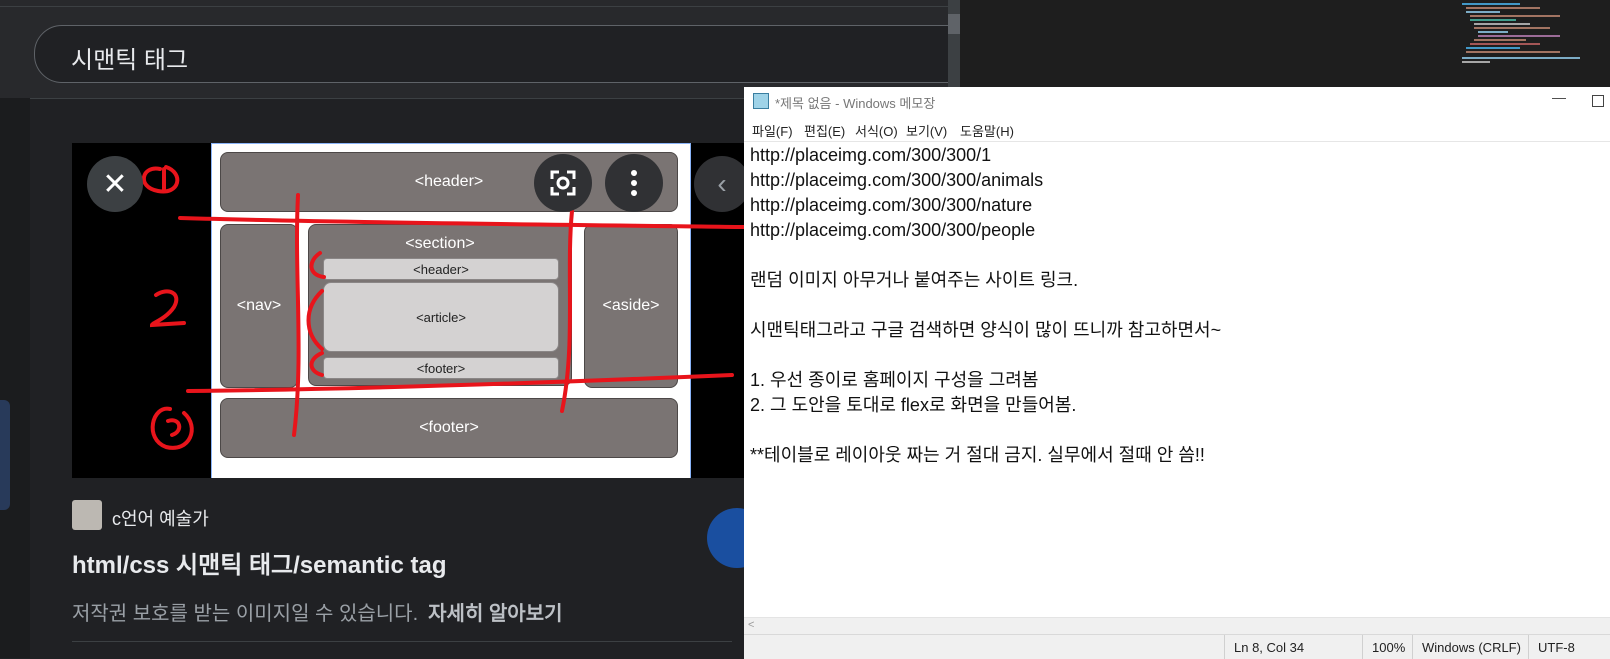 The width and height of the screenshot is (1610, 659). What do you see at coordinates (987, 130) in the screenshot?
I see `menu-help: 도움말(H)` at bounding box center [987, 130].